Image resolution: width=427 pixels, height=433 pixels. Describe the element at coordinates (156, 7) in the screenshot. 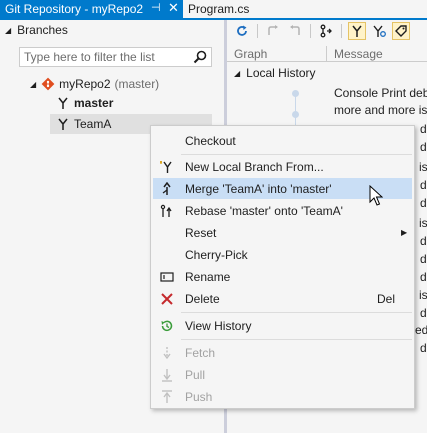

I see `pin-icon: ⊣` at that location.